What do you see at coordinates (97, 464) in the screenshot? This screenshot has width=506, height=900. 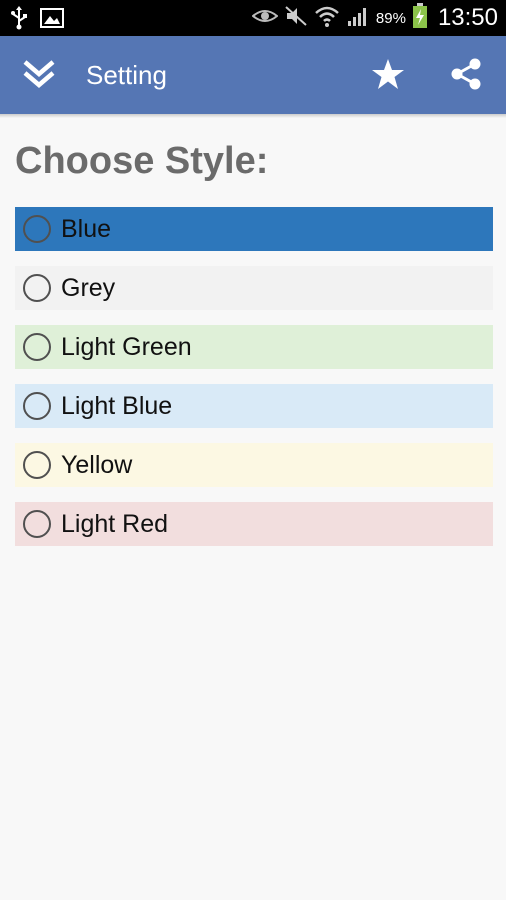 I see `style-option-label: Yellow` at bounding box center [97, 464].